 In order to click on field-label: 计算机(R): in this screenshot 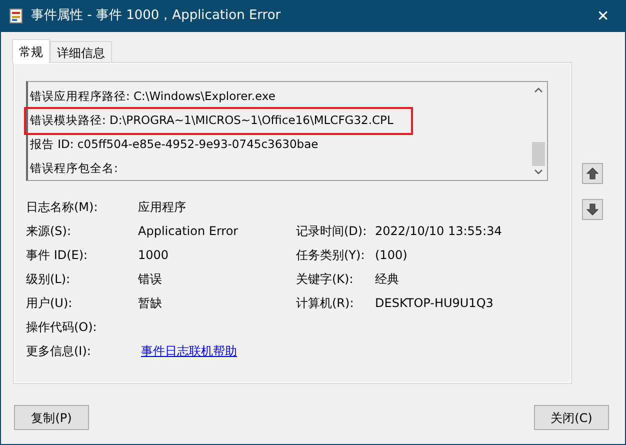, I will do `click(325, 303)`.